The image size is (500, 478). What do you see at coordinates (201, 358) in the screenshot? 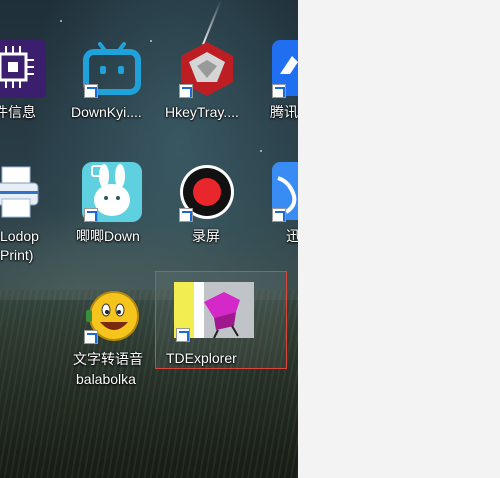
I see `icon-label: TDExplorer` at bounding box center [201, 358].